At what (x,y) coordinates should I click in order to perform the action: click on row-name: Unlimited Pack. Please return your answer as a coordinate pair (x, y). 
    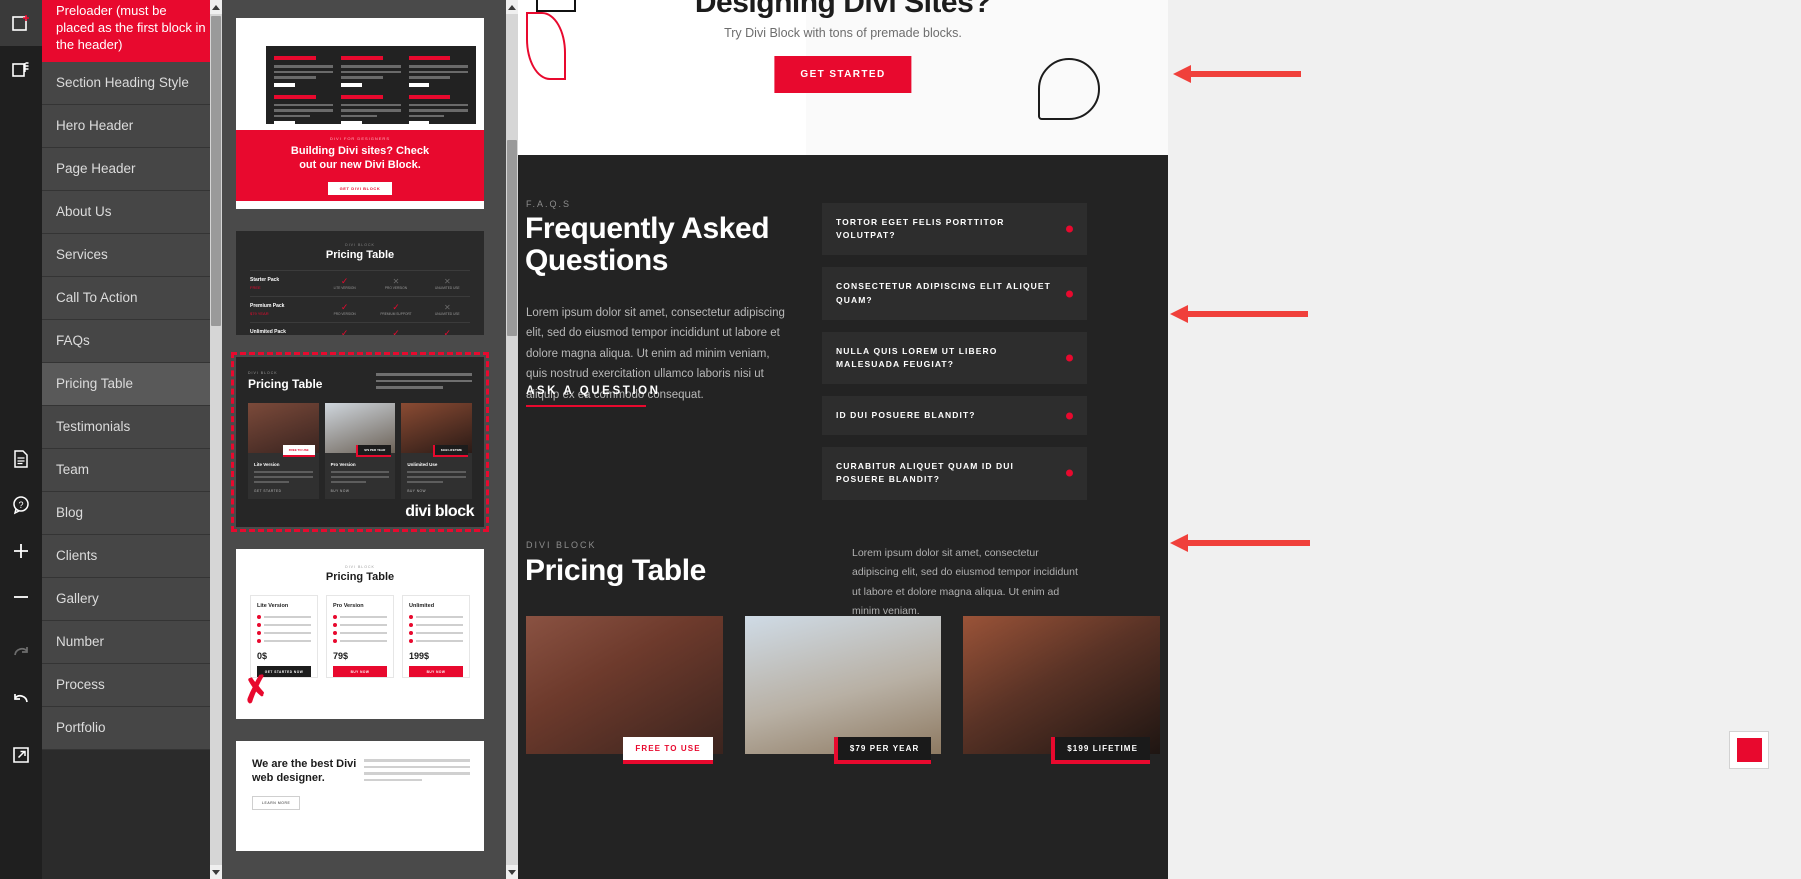
    Looking at the image, I should click on (268, 332).